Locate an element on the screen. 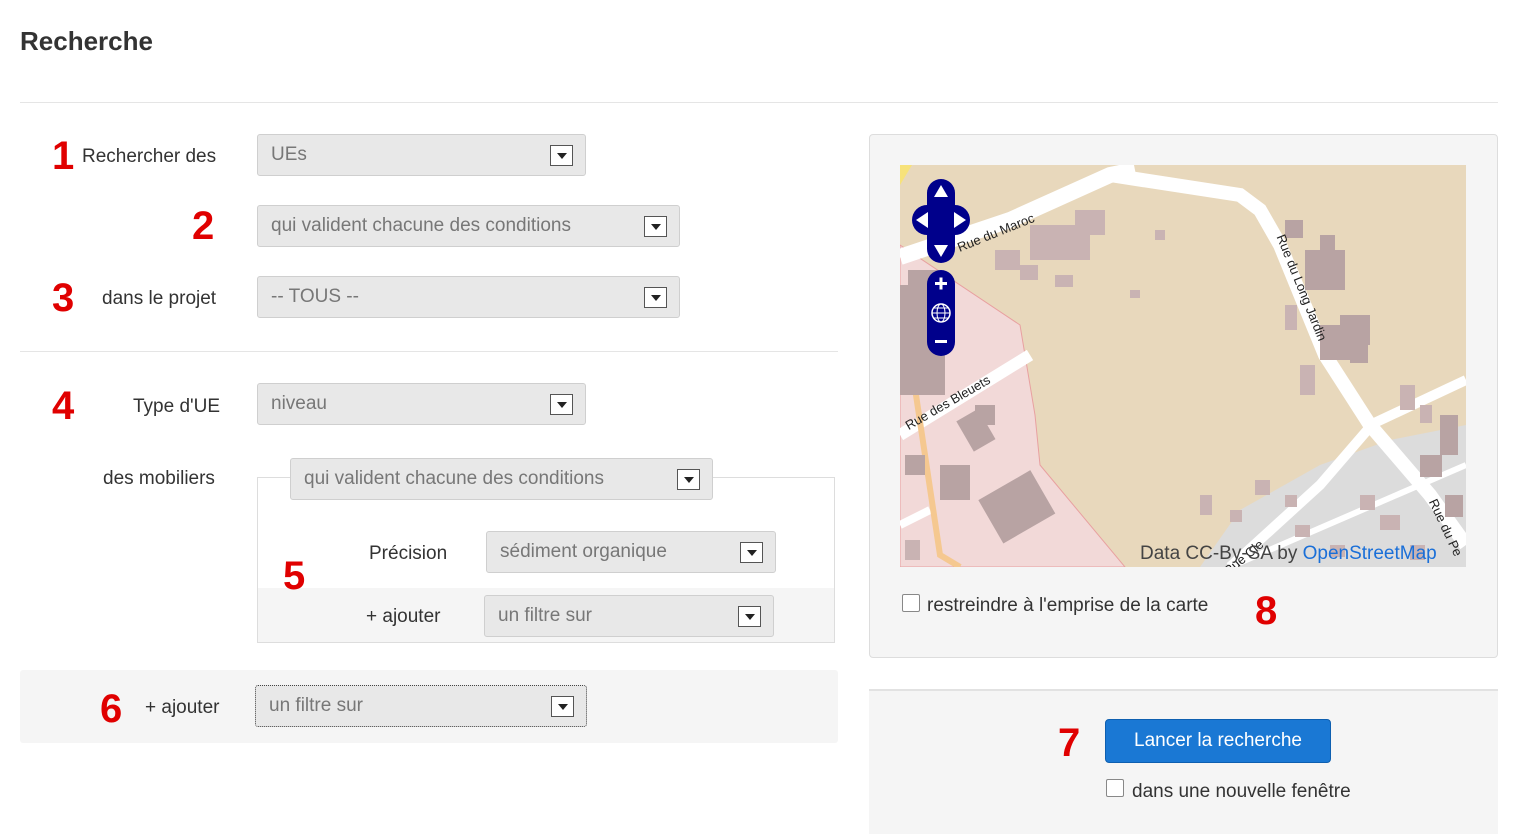 This screenshot has height=834, width=1524. type-select: niveau is located at coordinates (421, 404).